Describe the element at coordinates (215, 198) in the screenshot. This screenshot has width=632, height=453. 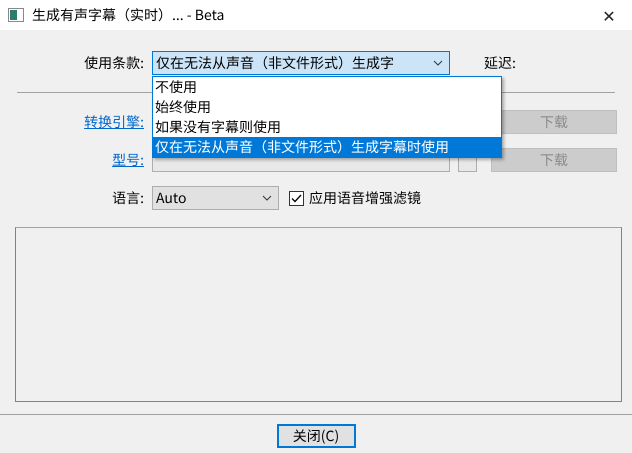
I see `language-dropdown: Auto` at that location.